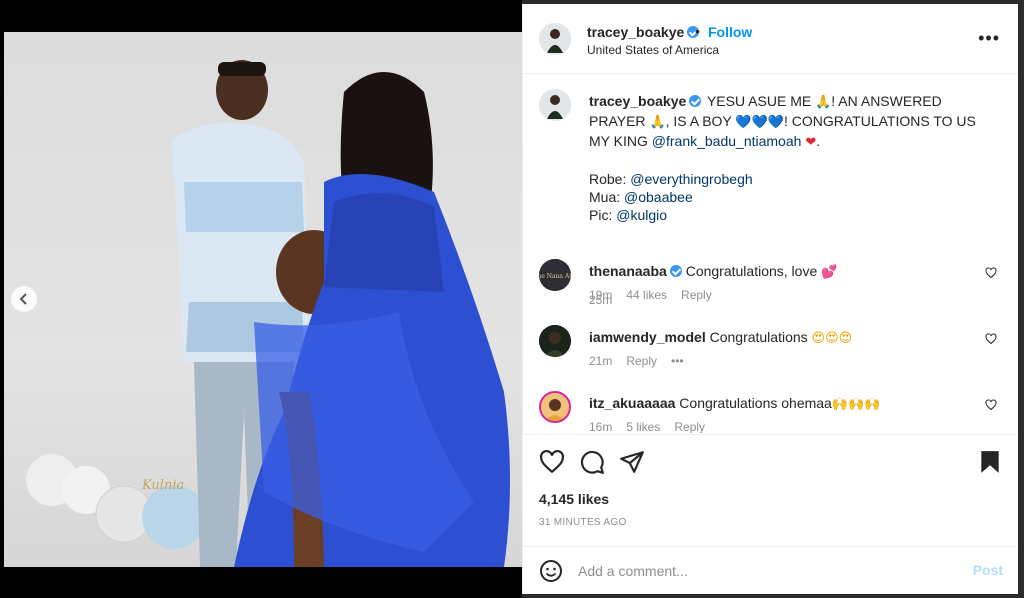  I want to click on chevron-left-icon, so click(23, 299).